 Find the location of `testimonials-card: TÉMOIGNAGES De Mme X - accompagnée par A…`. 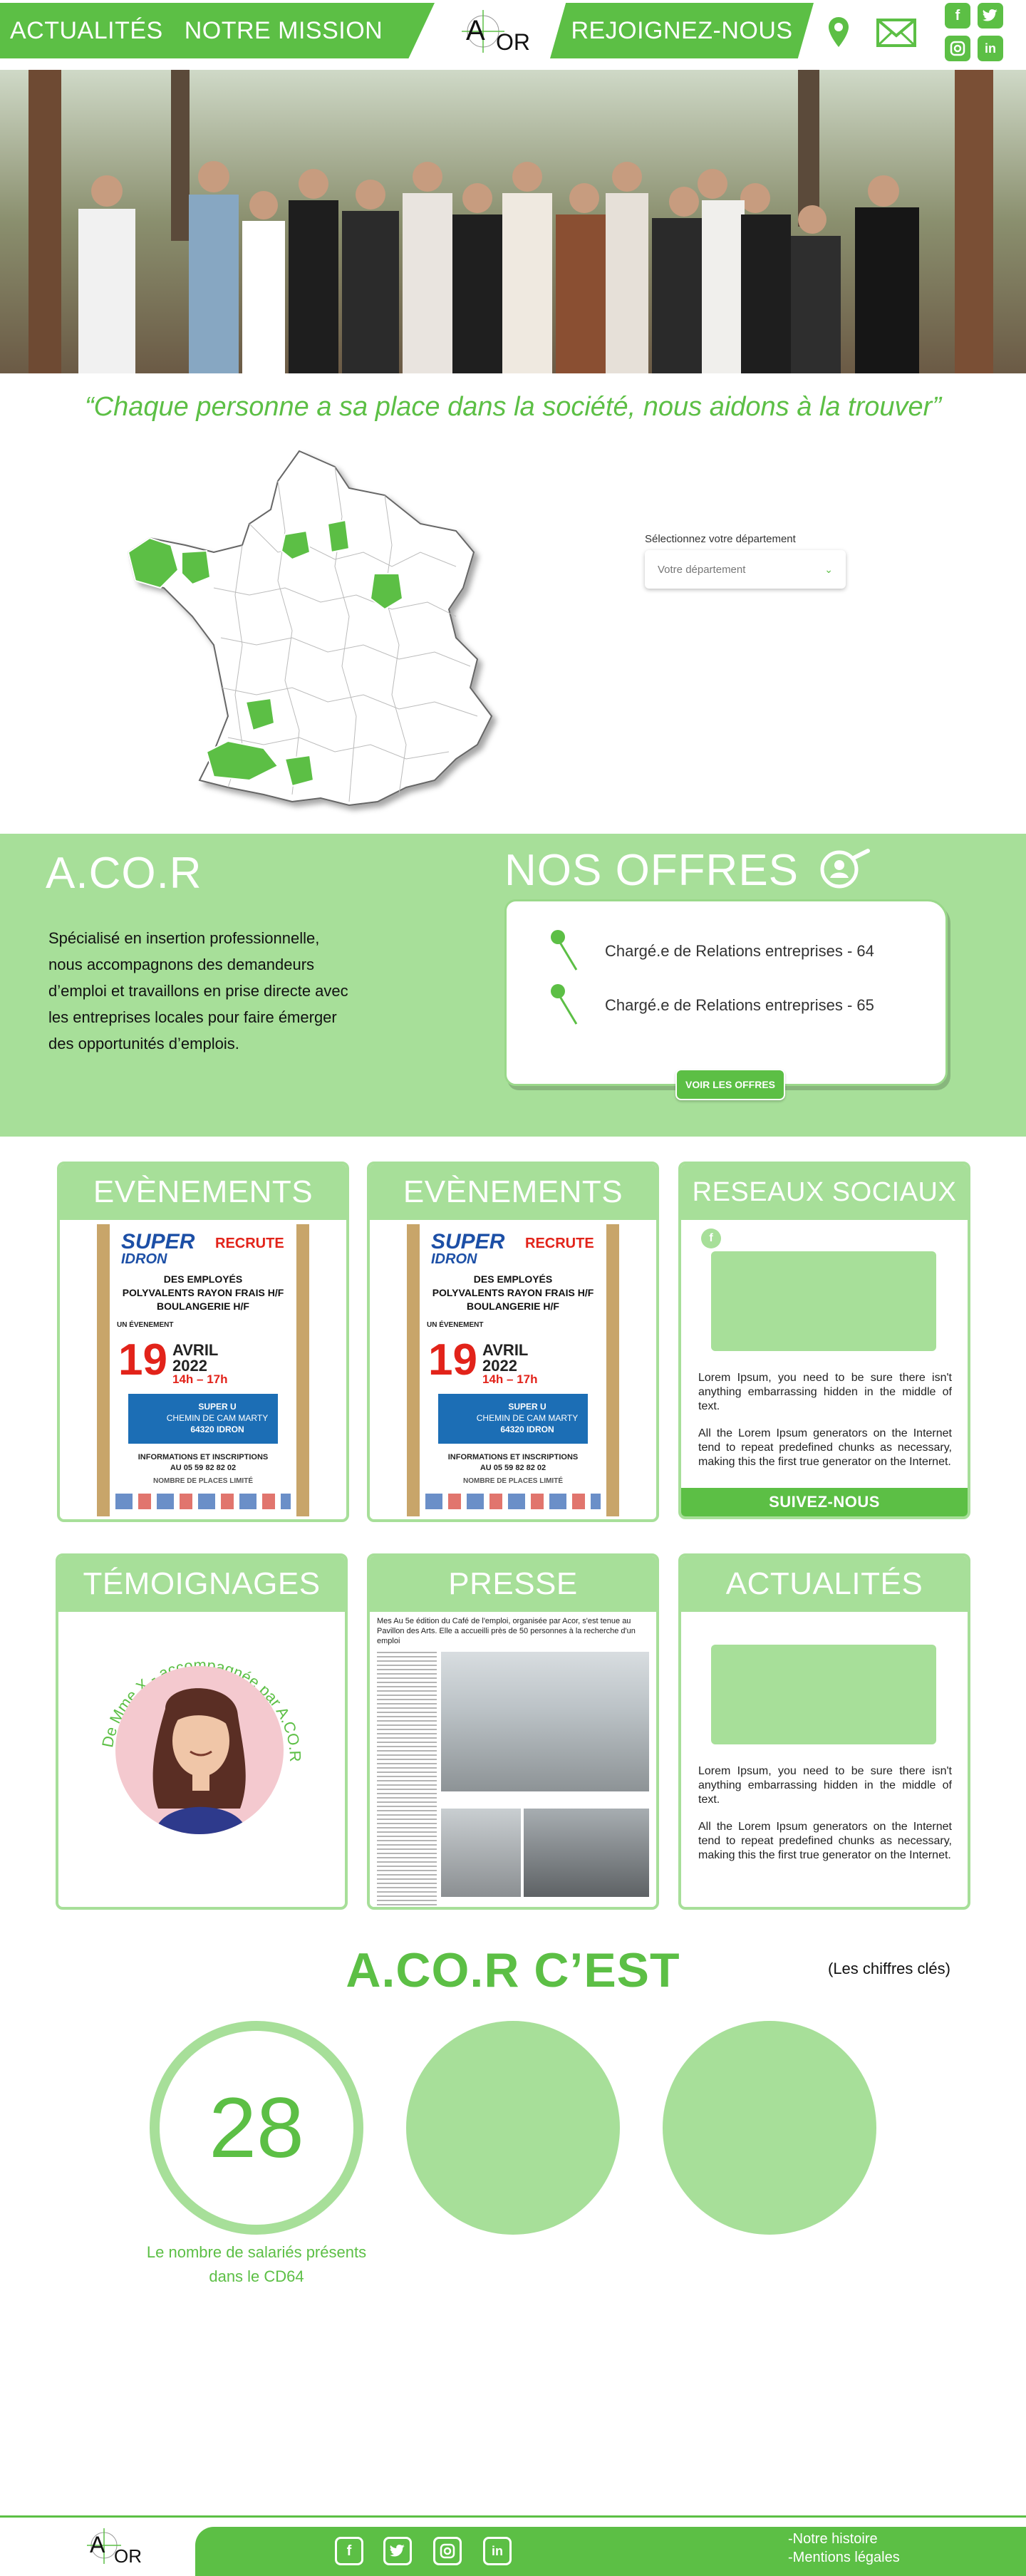

testimonials-card: TÉMOIGNAGES De Mme X - accompagnée par A… is located at coordinates (202, 1732).